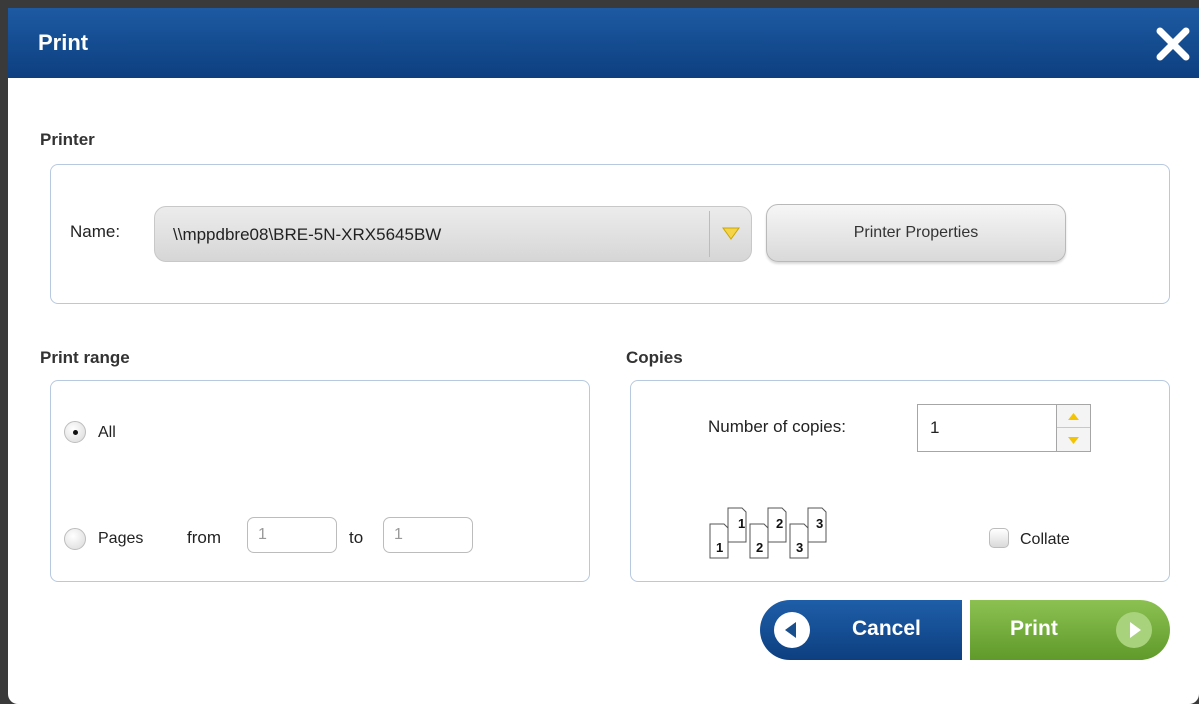 This screenshot has width=1199, height=704. I want to click on printer-section-label: Printer, so click(67, 139).